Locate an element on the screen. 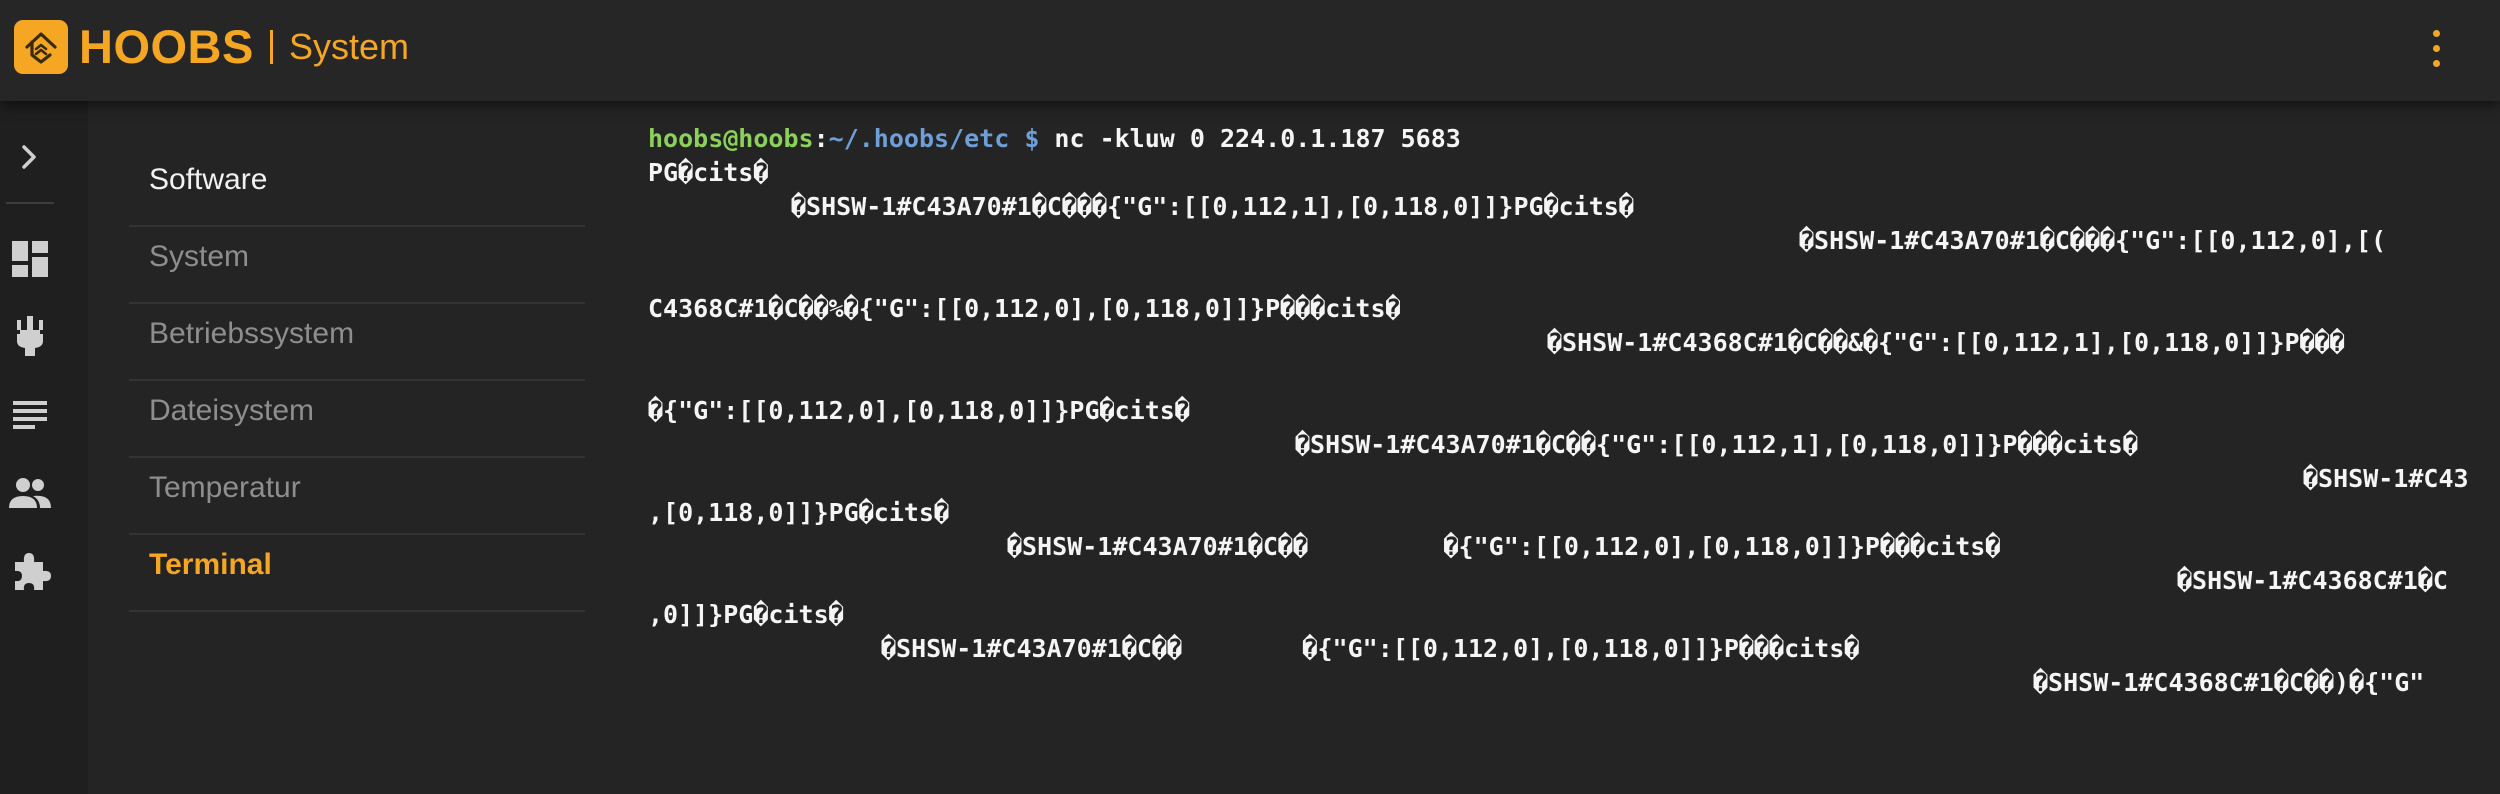  plugins-puzzle-icon is located at coordinates (30, 571).